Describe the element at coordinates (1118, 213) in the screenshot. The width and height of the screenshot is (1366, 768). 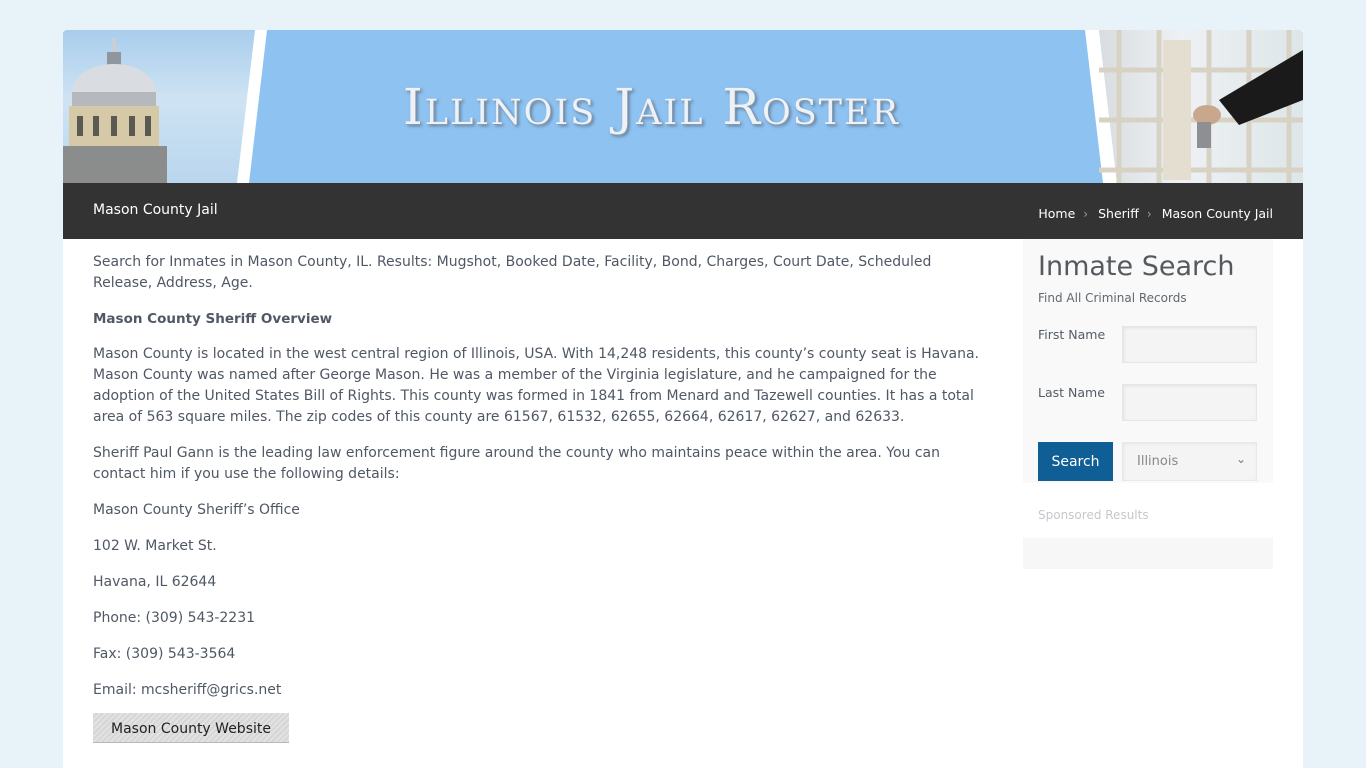
I see `breadcrumb-sheriff: Sheriff` at that location.